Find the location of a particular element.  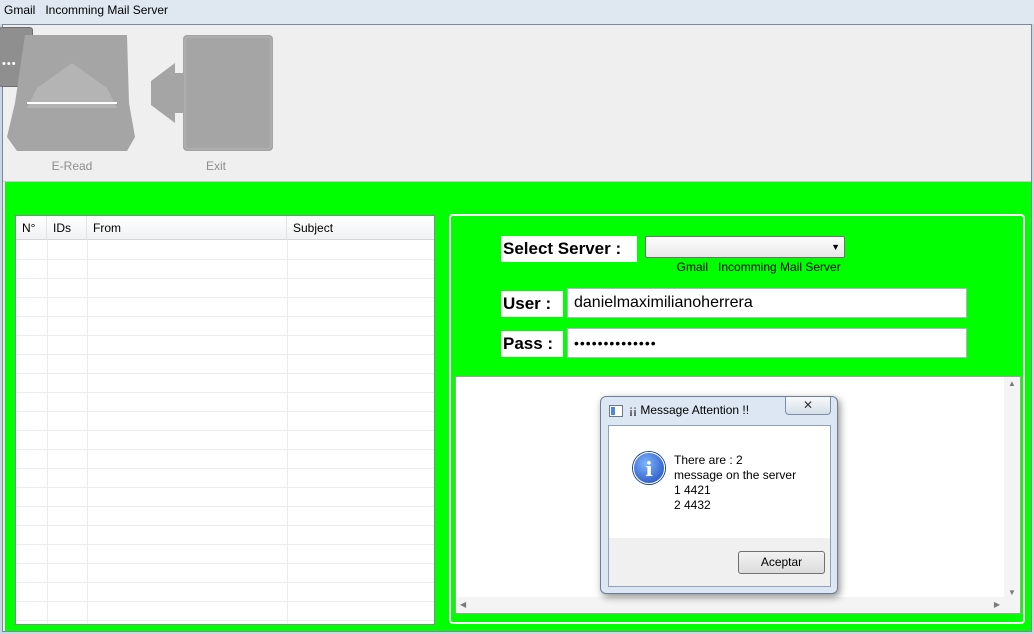

window-title: Gmail Incomming Mail Server is located at coordinates (86, 10).